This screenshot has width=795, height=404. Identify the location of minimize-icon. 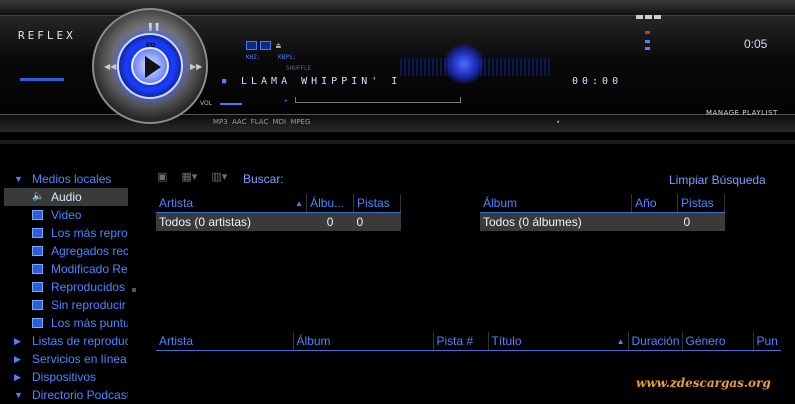
(639, 17).